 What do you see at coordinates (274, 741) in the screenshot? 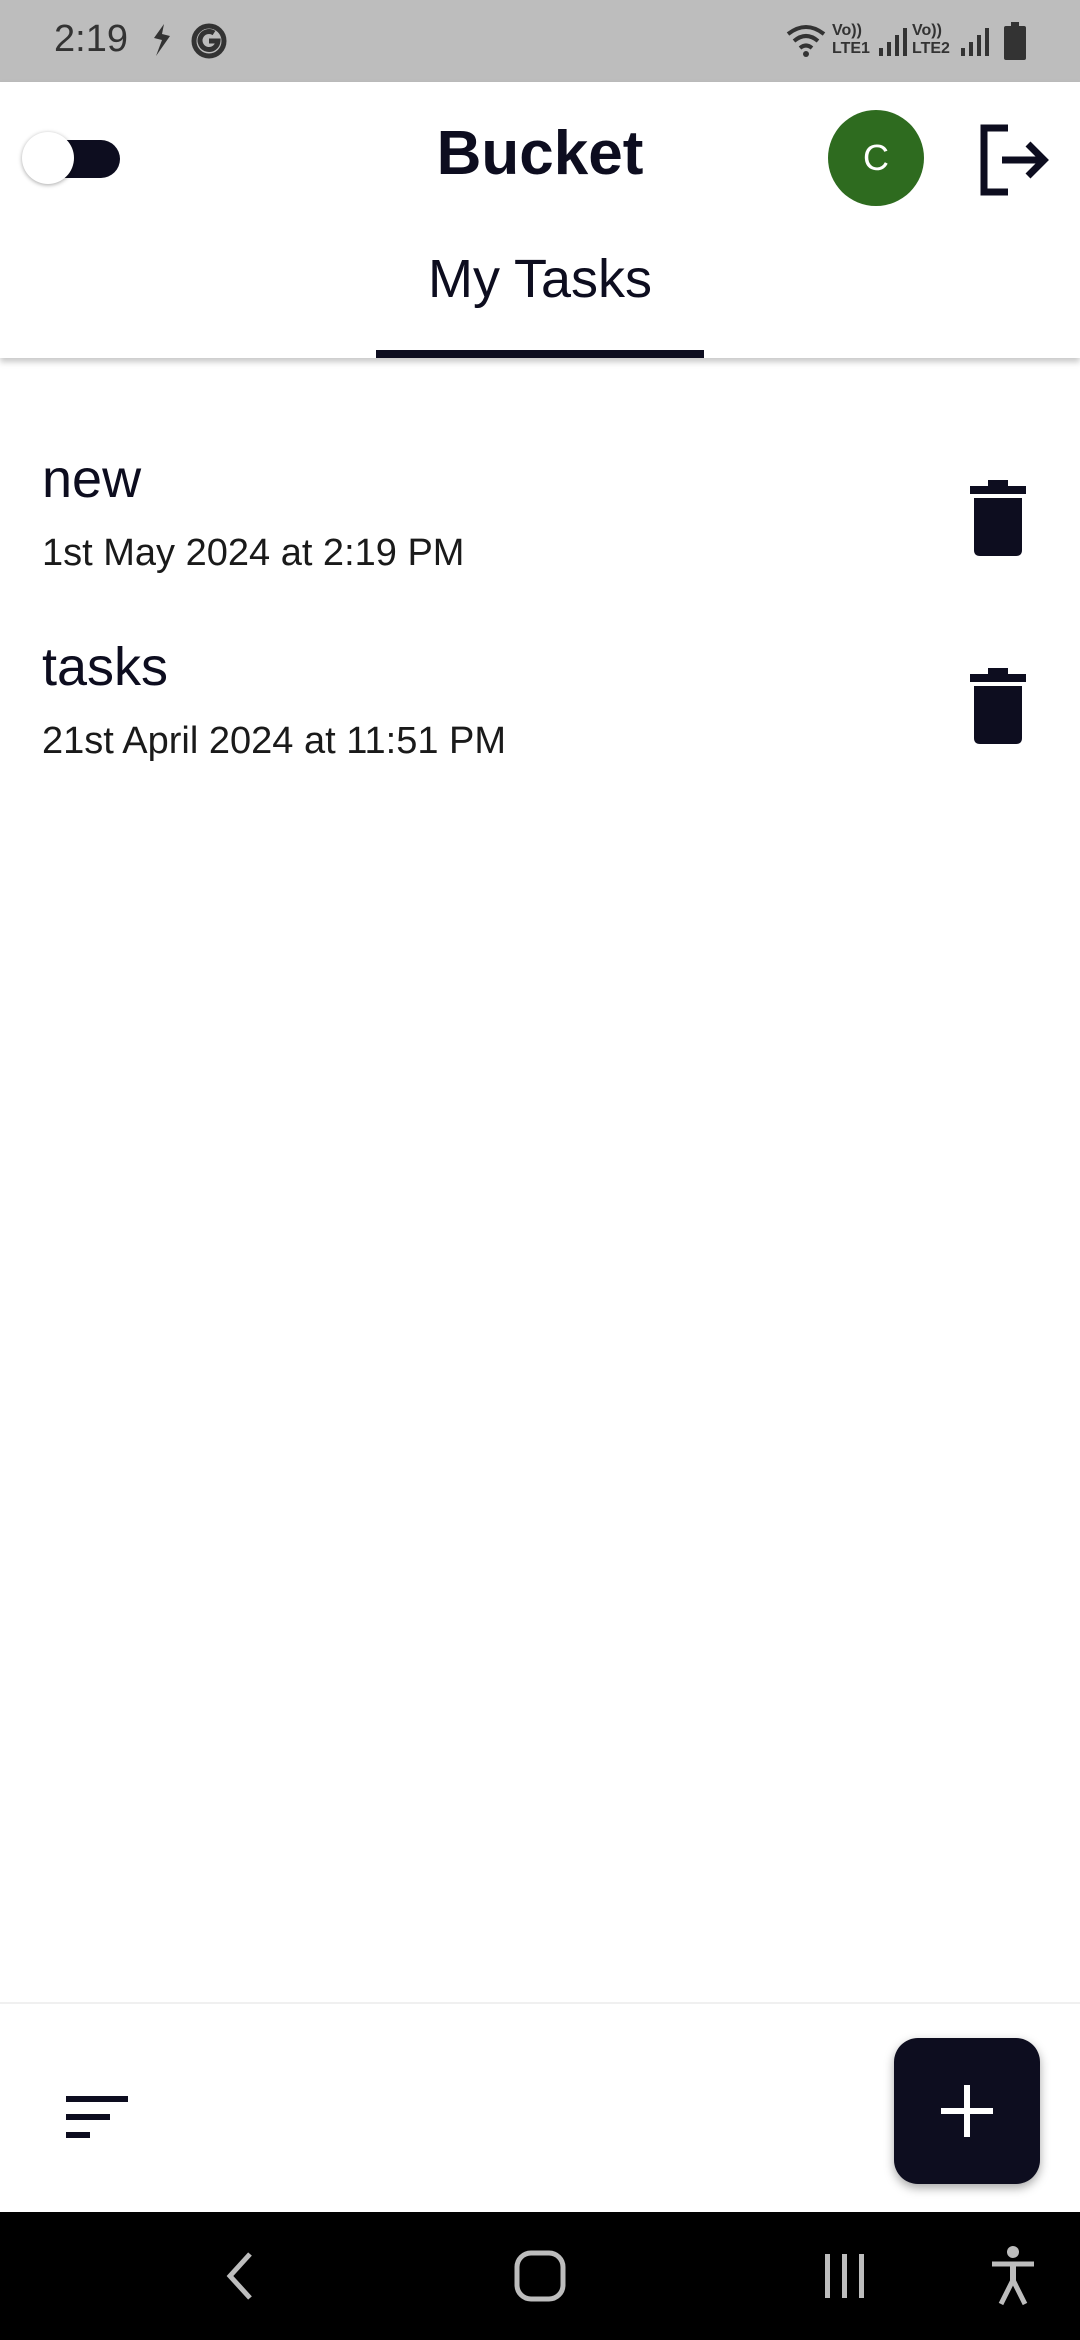
I see `task-date: 21st April 2024 at 11:51 PM` at bounding box center [274, 741].